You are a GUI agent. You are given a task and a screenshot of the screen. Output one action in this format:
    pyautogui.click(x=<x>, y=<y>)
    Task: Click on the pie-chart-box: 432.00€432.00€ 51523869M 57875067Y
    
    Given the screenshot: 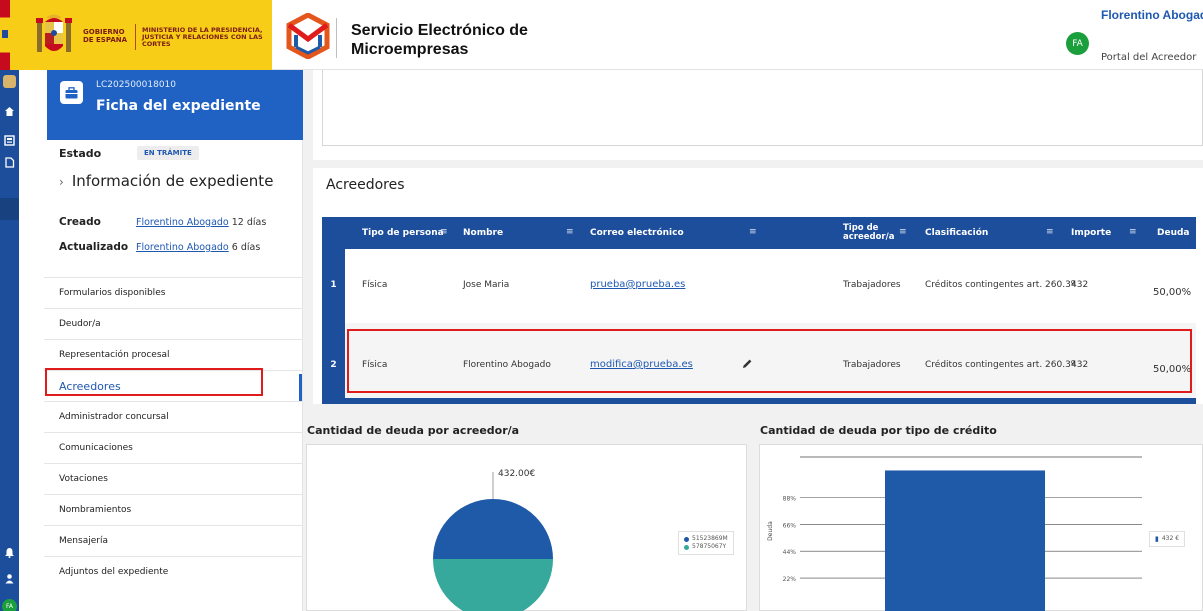 What is the action you would take?
    pyautogui.click(x=526, y=527)
    